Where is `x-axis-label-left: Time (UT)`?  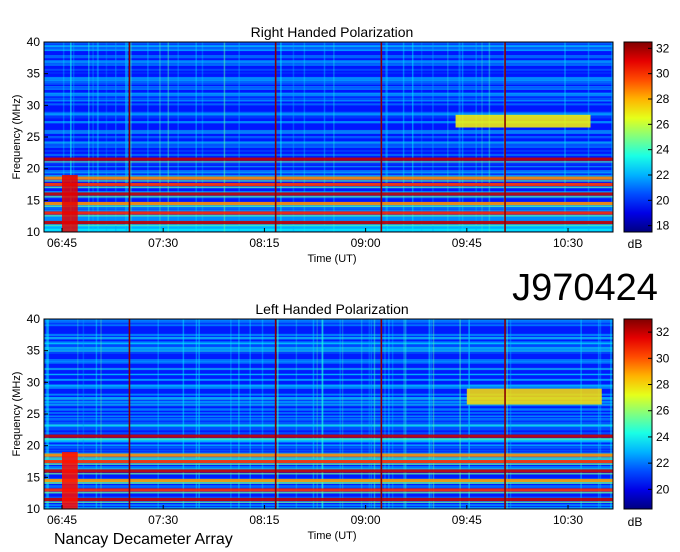
x-axis-label-left: Time (UT) is located at coordinates (331, 536).